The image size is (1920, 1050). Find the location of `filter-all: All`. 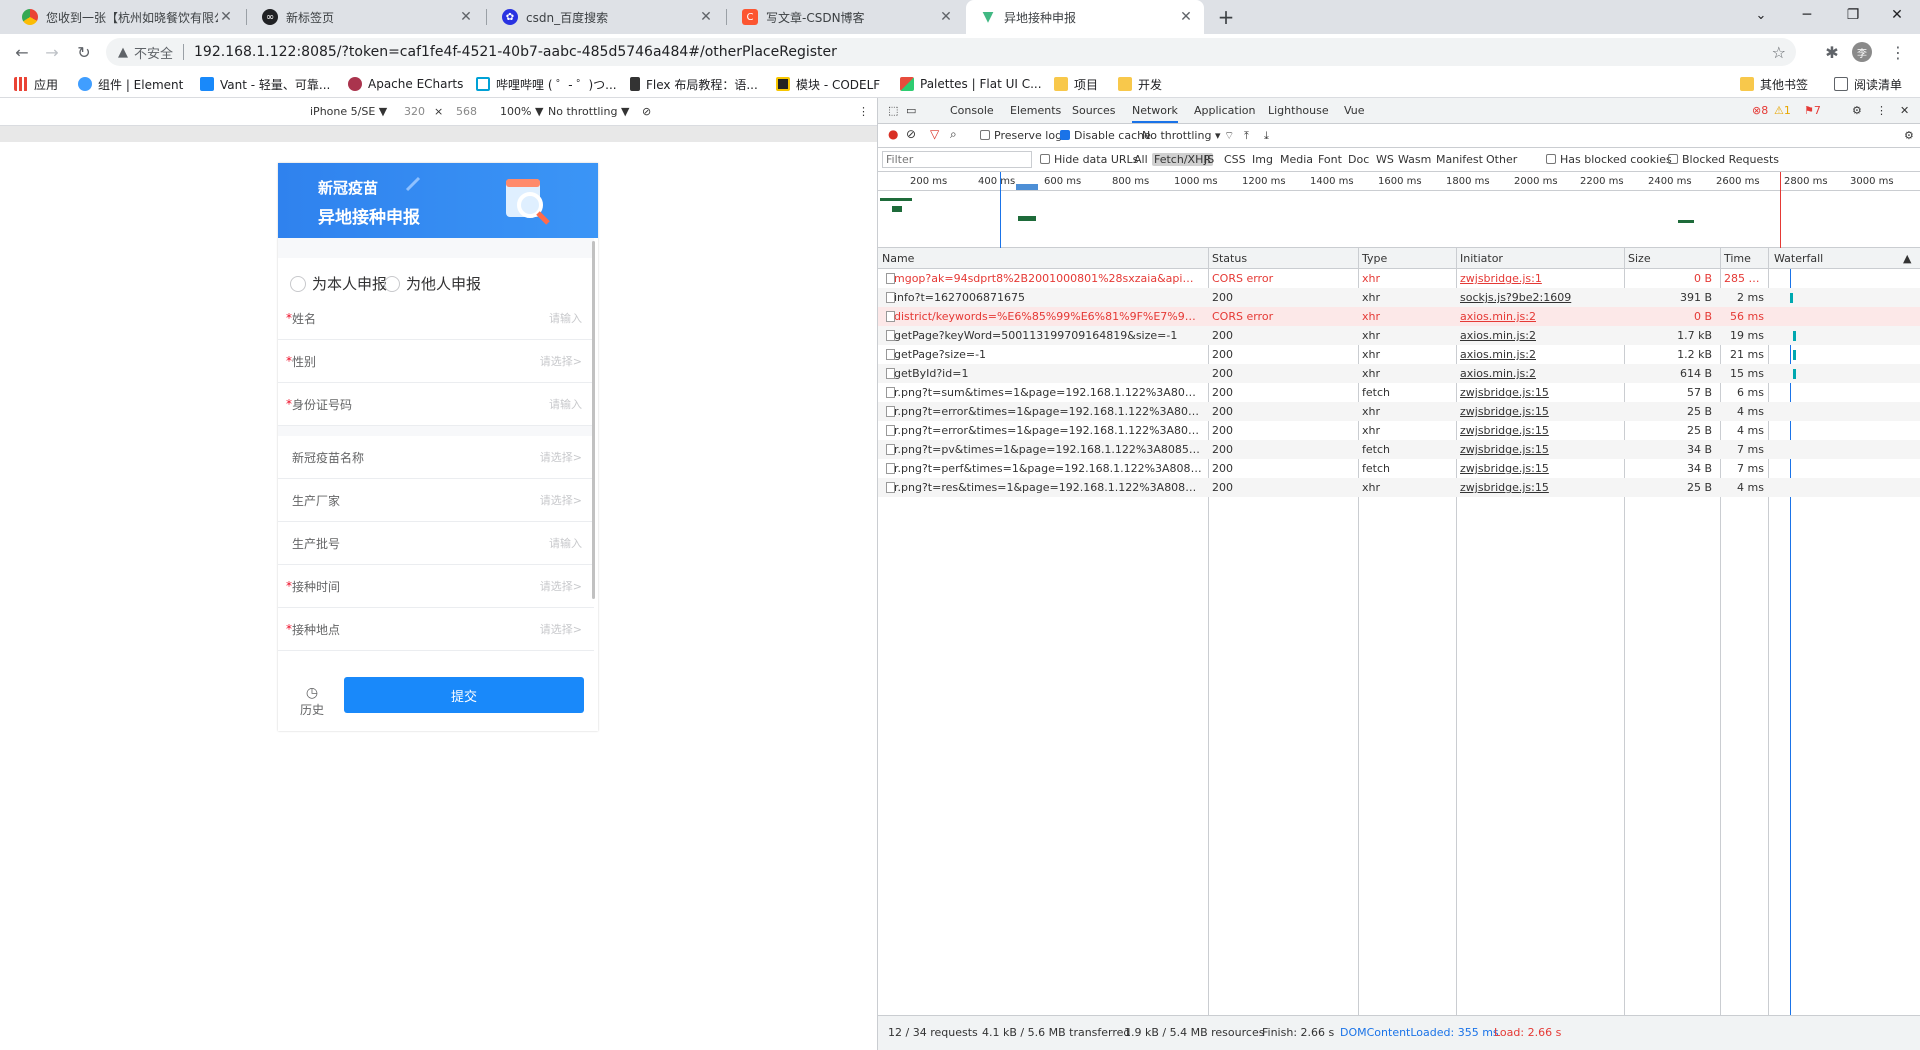

filter-all: All is located at coordinates (1141, 159).